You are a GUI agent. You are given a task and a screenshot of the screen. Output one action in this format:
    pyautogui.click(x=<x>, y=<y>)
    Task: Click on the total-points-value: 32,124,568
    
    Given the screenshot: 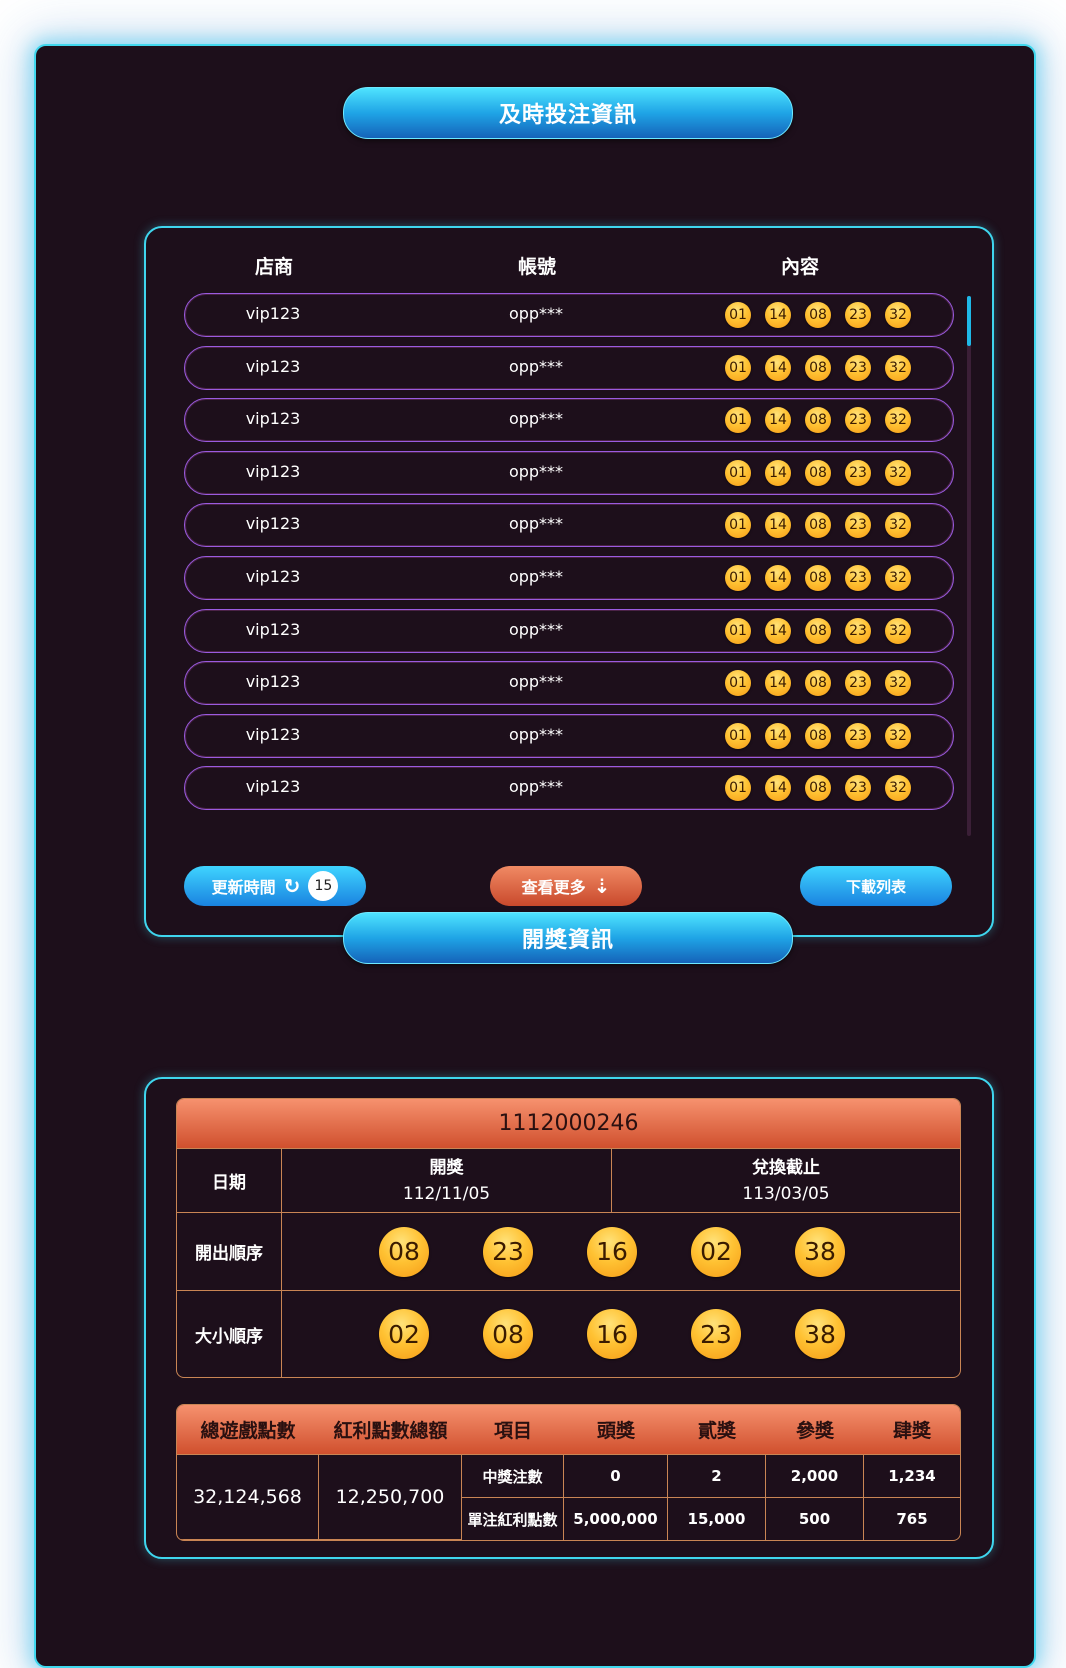 What is the action you would take?
    pyautogui.click(x=248, y=1497)
    